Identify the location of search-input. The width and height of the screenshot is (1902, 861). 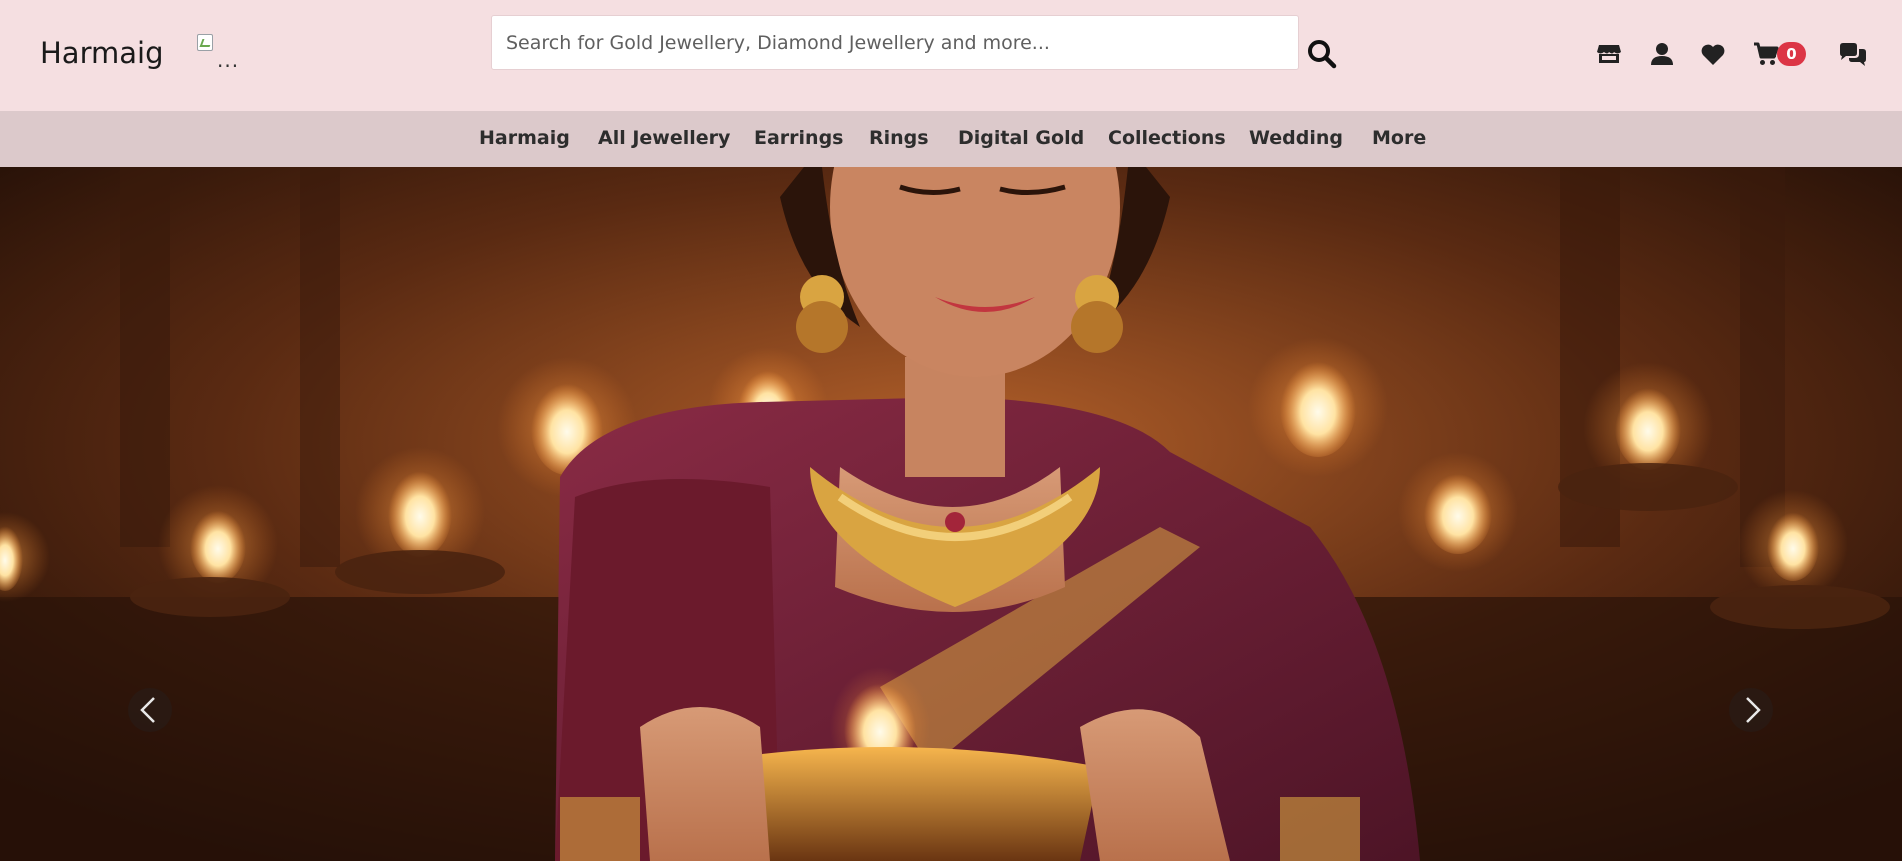
(895, 42).